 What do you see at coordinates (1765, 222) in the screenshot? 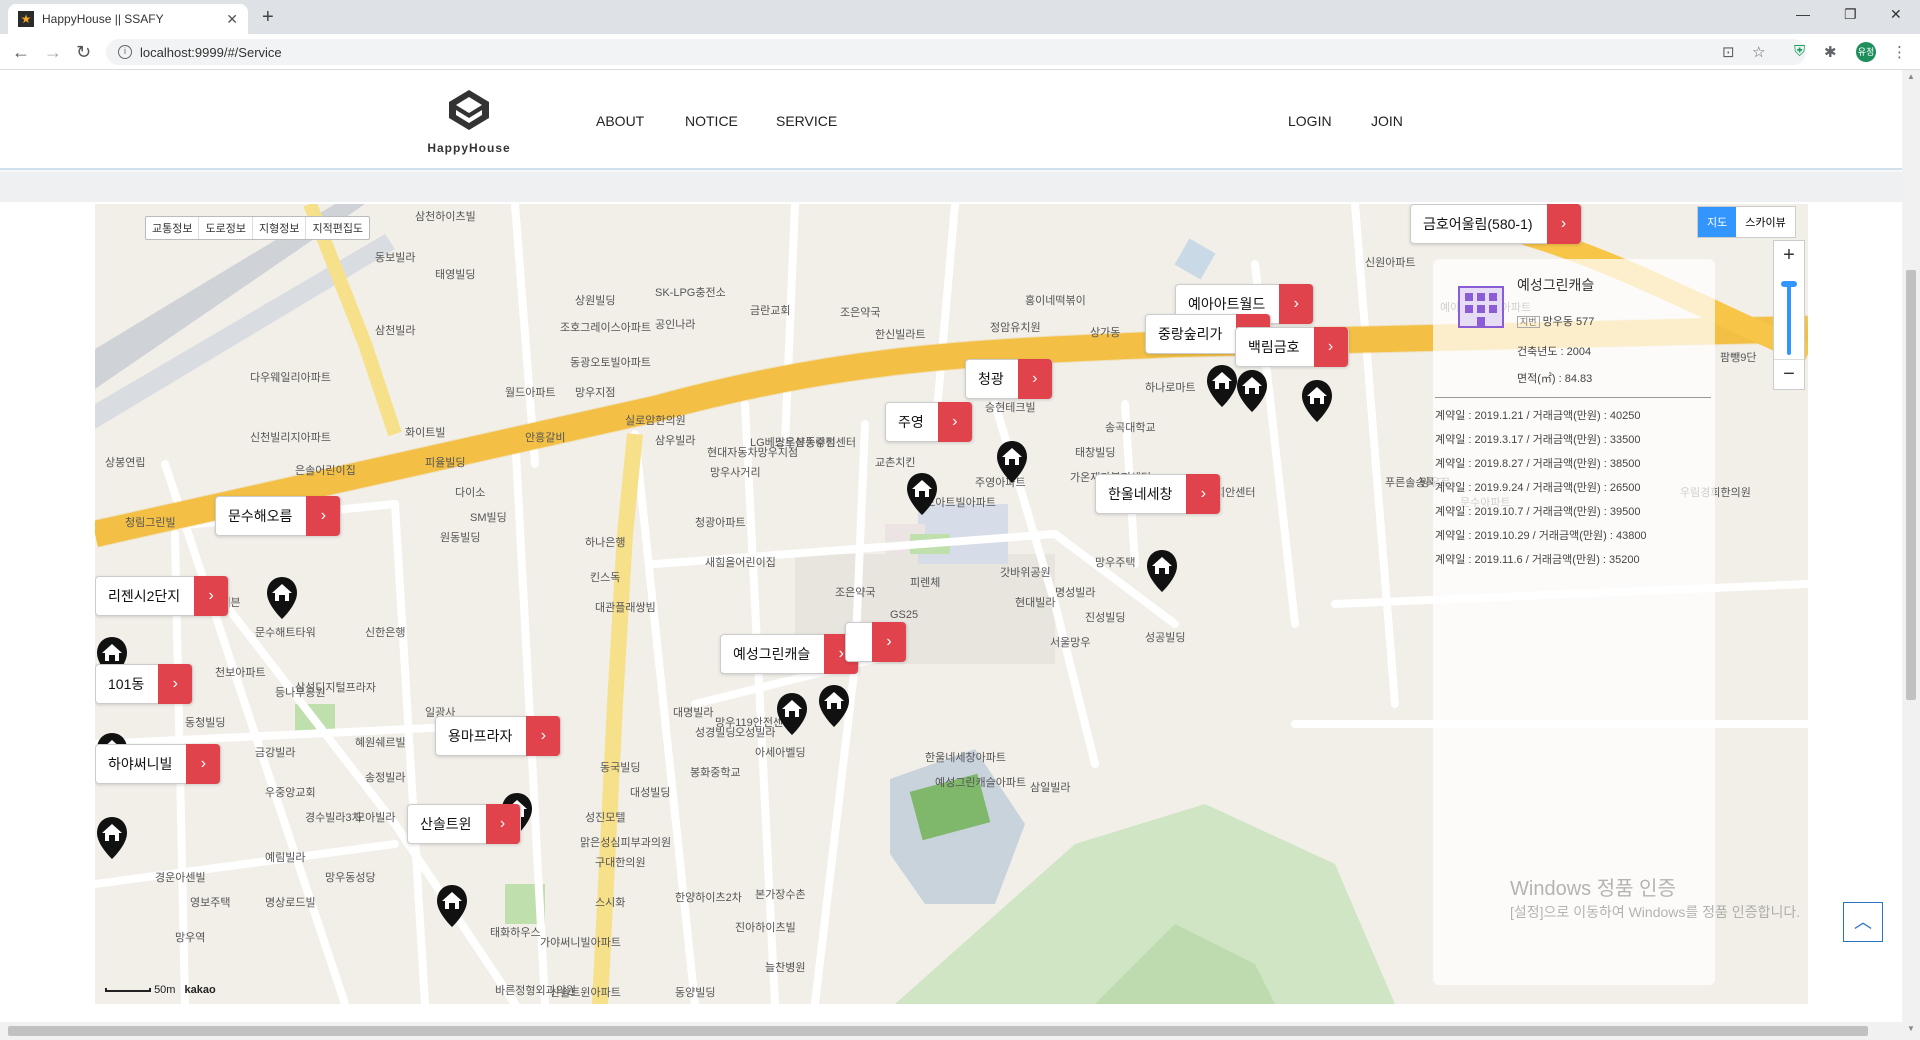
I see `map-type-skyview: 스카이뷰` at bounding box center [1765, 222].